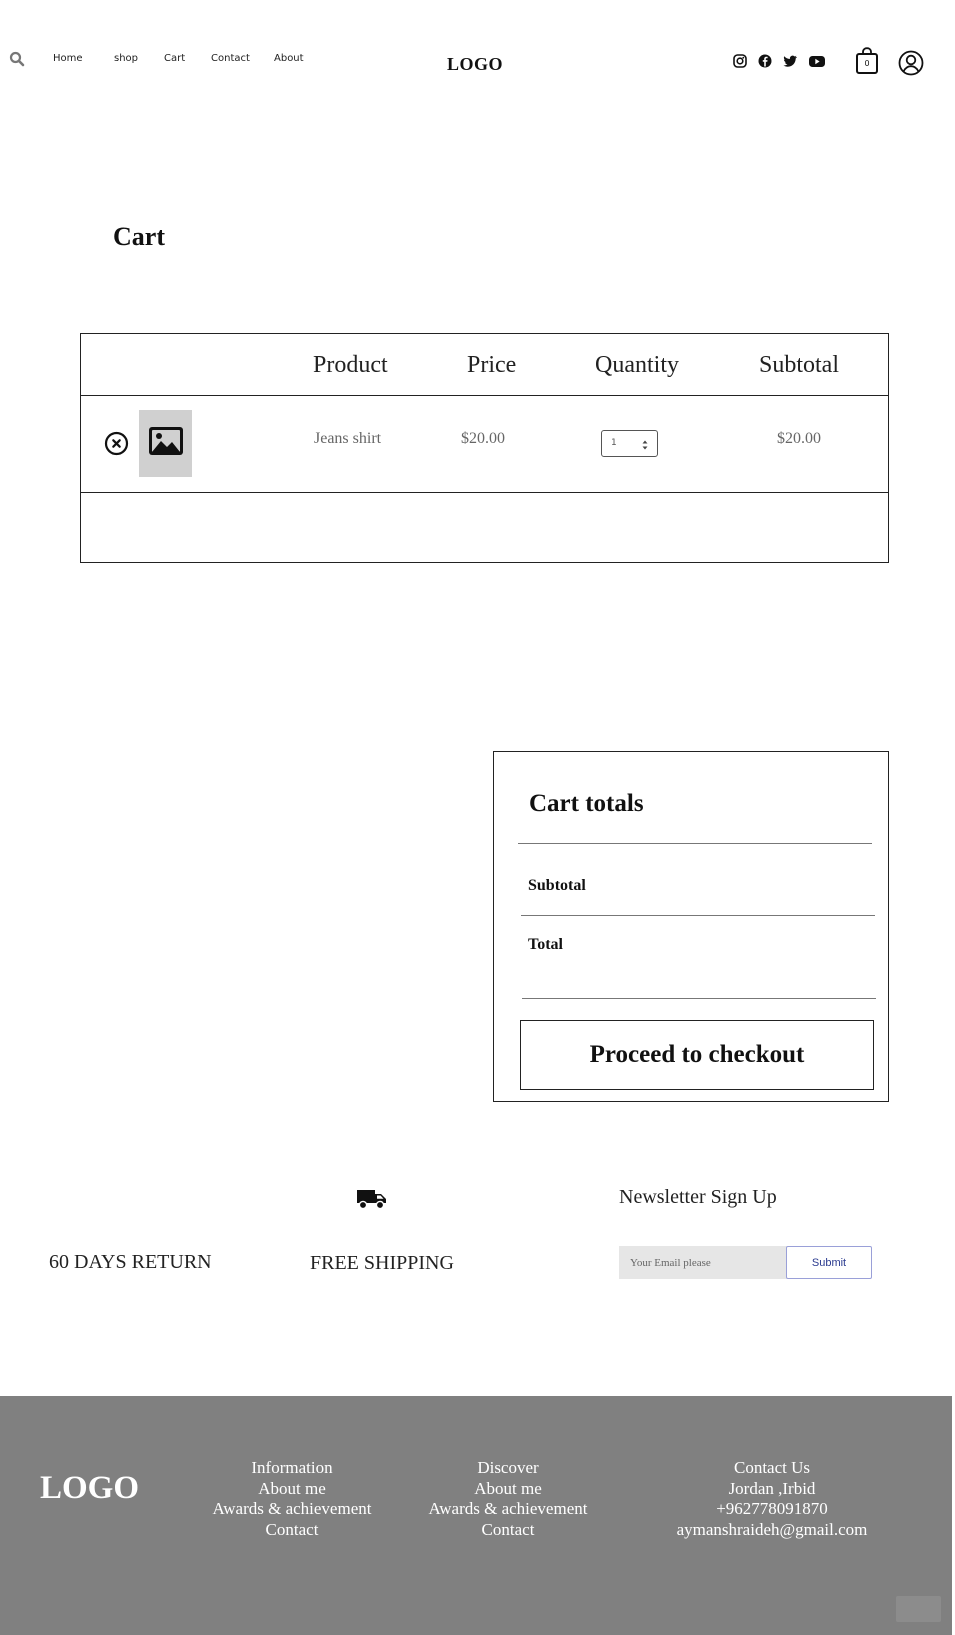 The image size is (955, 1635). Describe the element at coordinates (740, 61) in the screenshot. I see `instagram-icon` at that location.